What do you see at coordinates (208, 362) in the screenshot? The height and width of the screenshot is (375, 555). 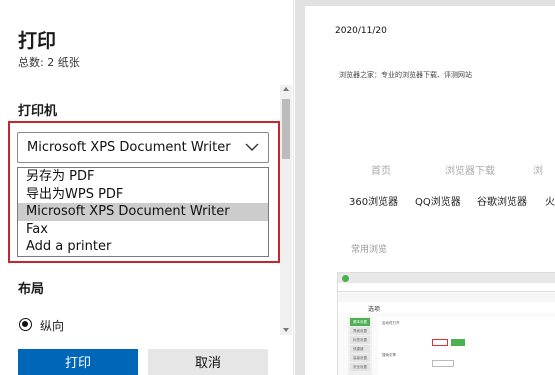 I see `cancel-button: 取消` at bounding box center [208, 362].